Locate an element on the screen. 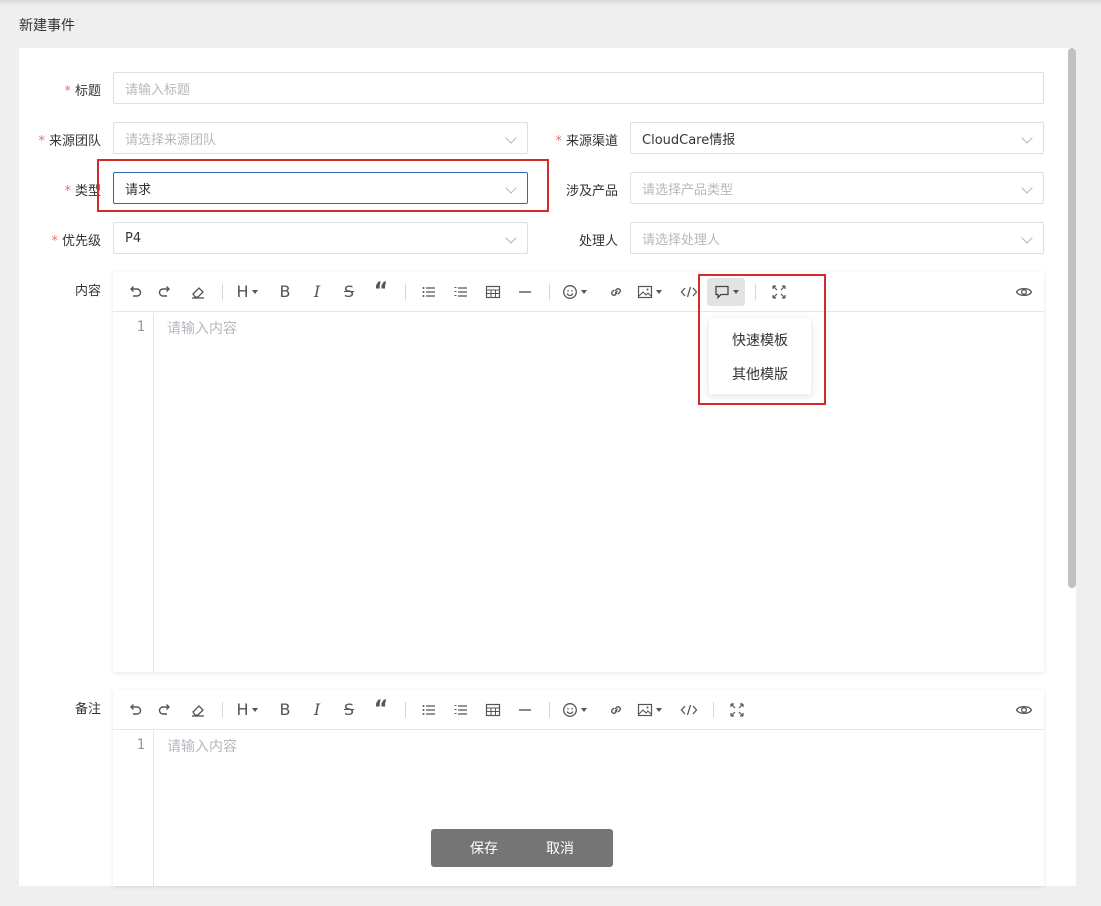 The width and height of the screenshot is (1101, 906). remark-label: 备注 is located at coordinates (87, 709).